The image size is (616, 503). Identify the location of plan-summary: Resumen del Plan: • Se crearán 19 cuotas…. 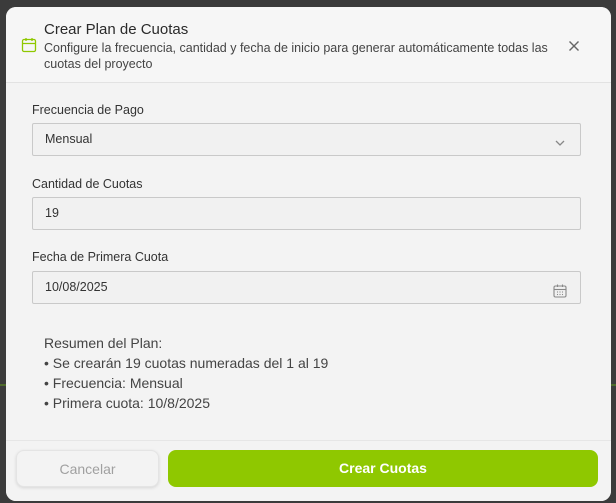
(186, 373).